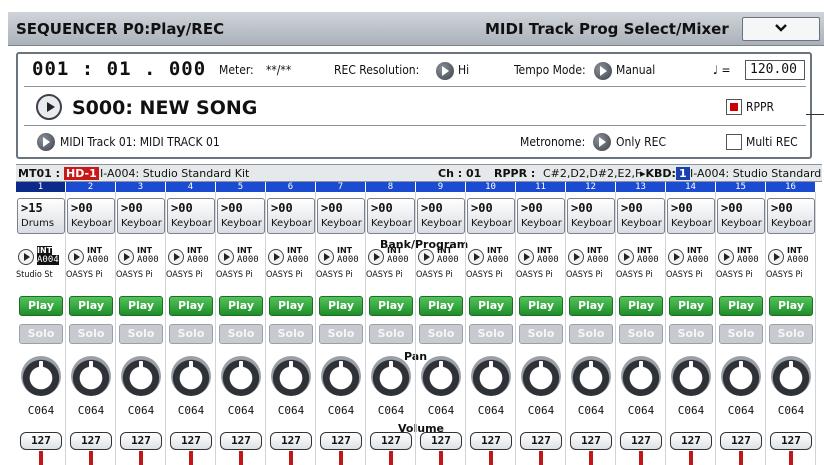 This screenshot has height=465, width=824. What do you see at coordinates (603, 71) in the screenshot?
I see `tempo-mode-popup-icon` at bounding box center [603, 71].